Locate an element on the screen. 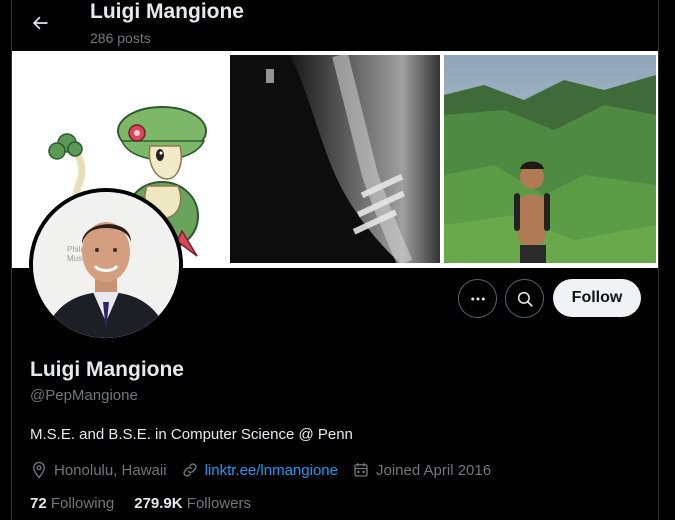 This screenshot has width=675, height=520. link-icon is located at coordinates (190, 470).